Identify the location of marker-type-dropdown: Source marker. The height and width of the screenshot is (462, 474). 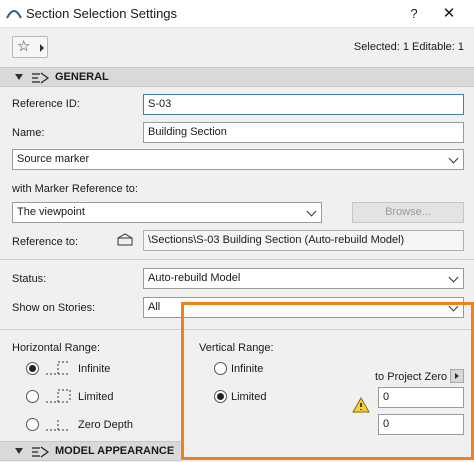
(238, 159).